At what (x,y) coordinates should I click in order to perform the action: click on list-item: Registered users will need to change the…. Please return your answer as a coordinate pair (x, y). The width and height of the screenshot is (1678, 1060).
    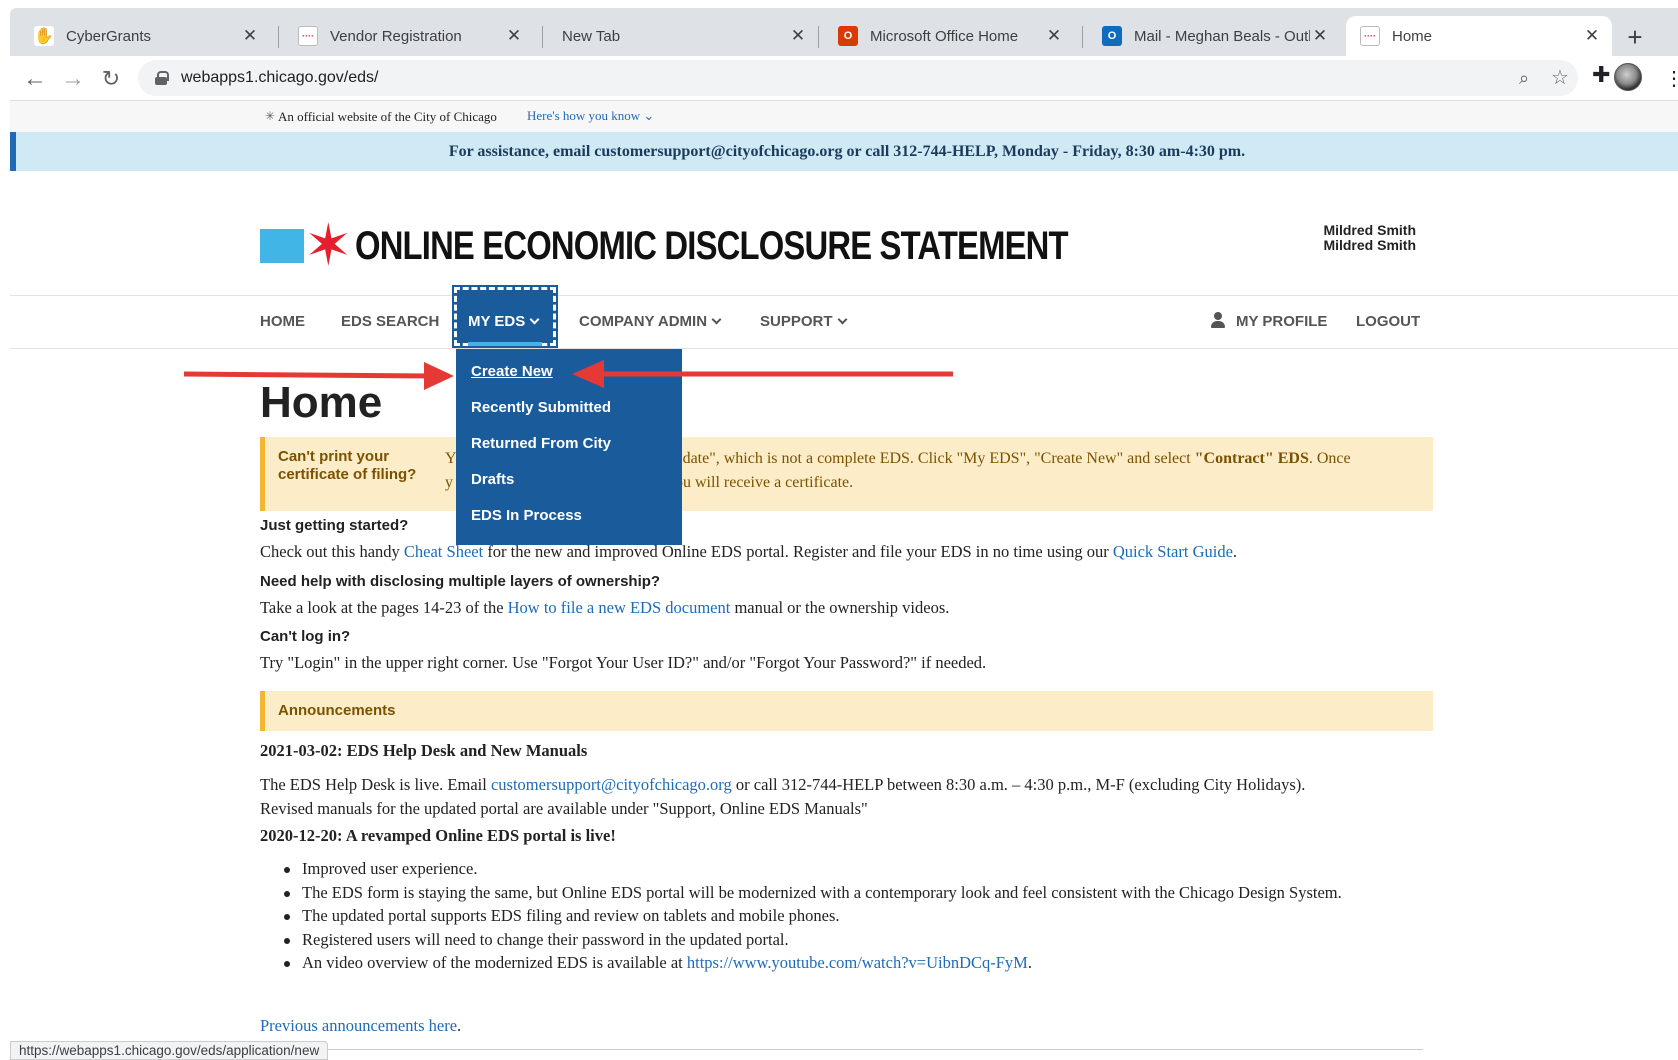
    Looking at the image, I should click on (820, 940).